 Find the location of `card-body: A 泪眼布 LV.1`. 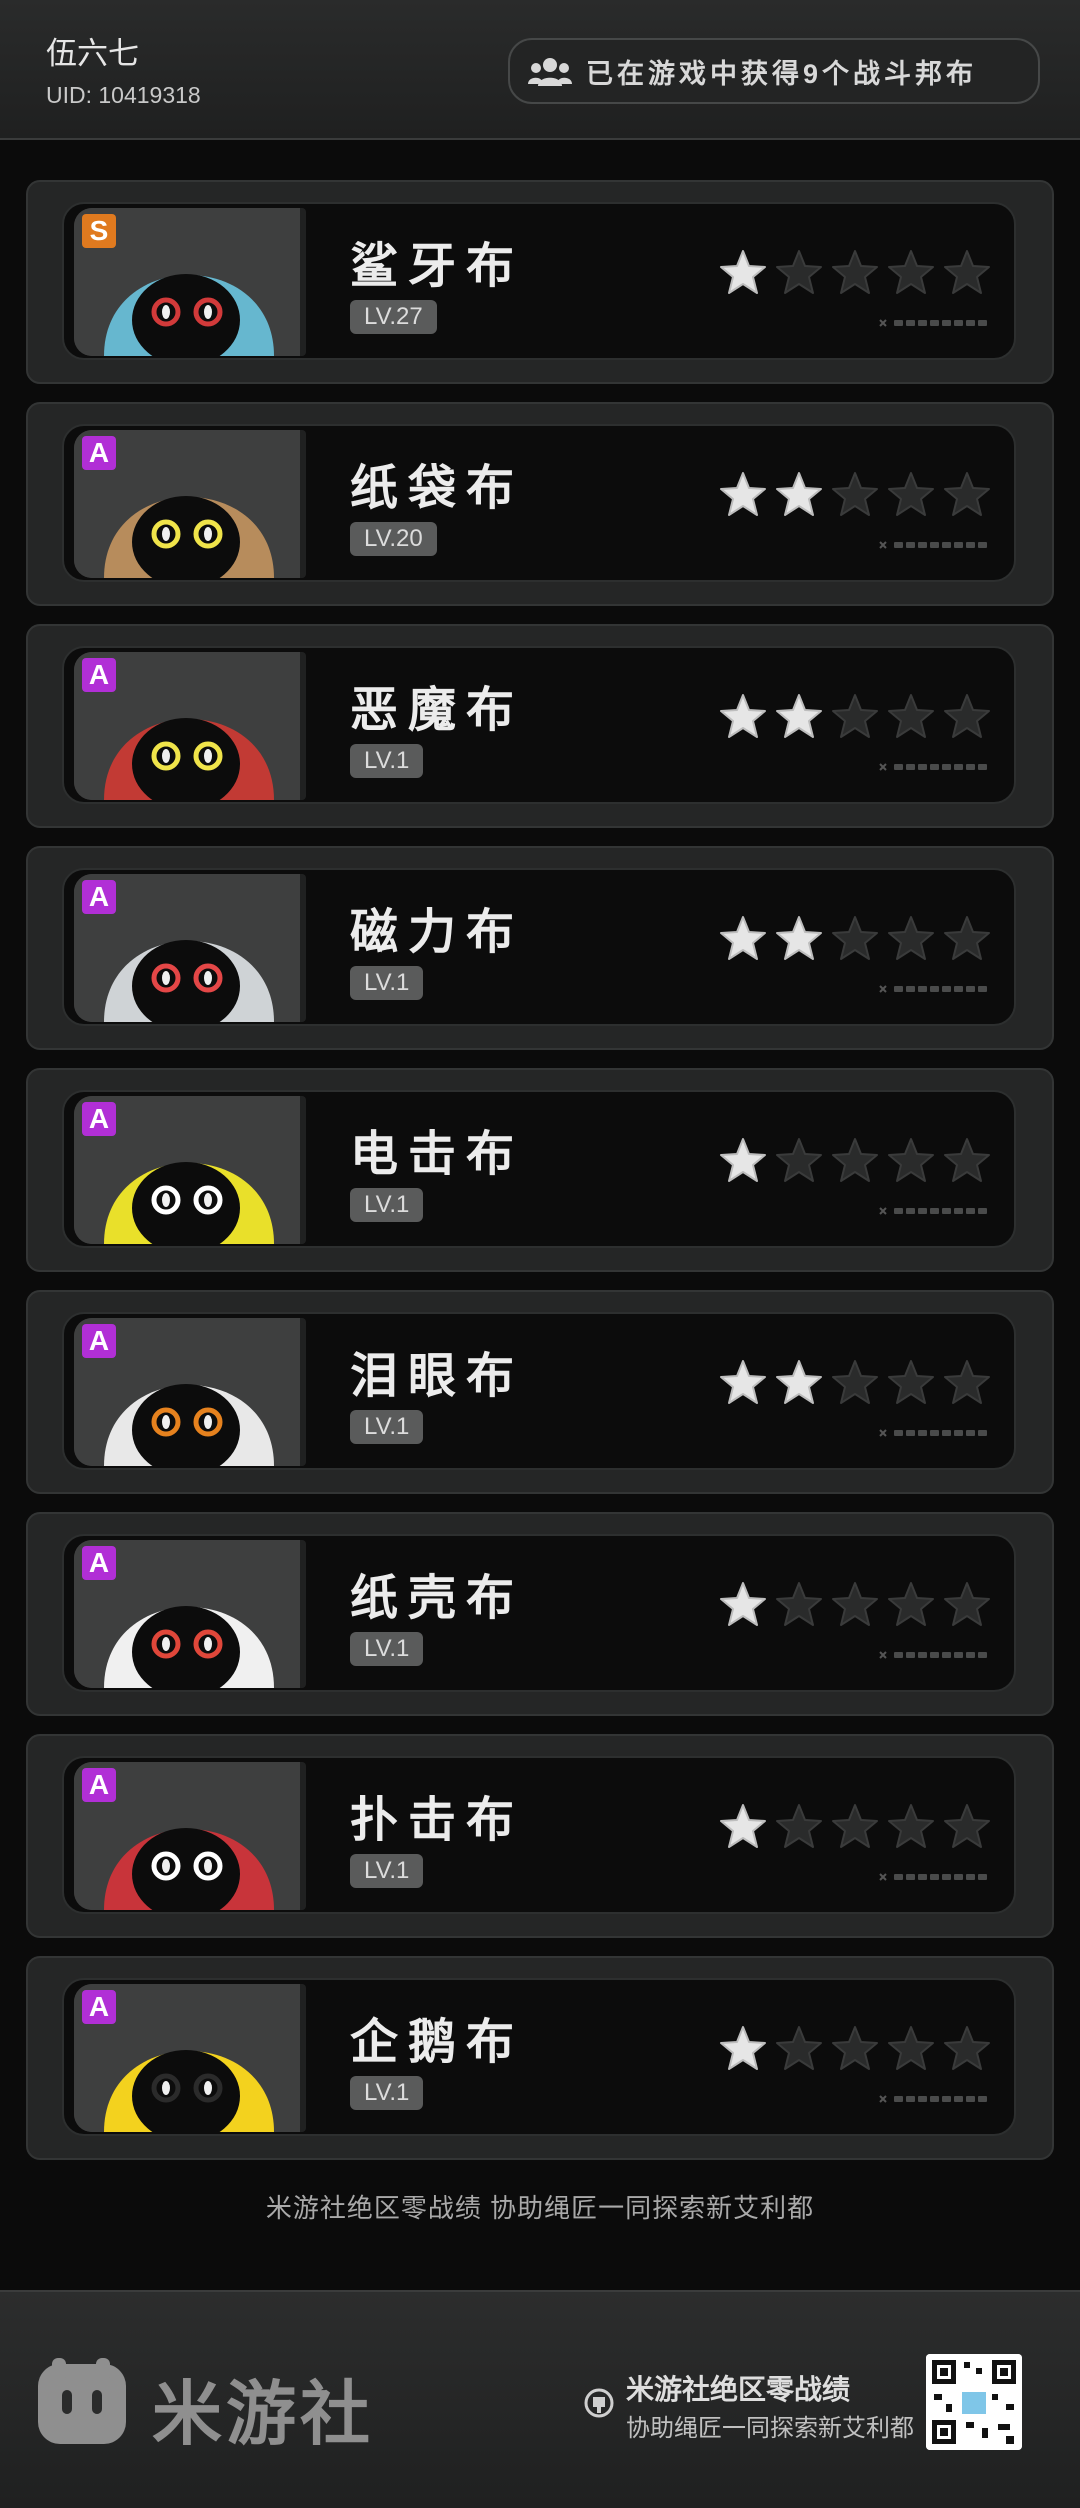

card-body: A 泪眼布 LV.1 is located at coordinates (539, 1391).